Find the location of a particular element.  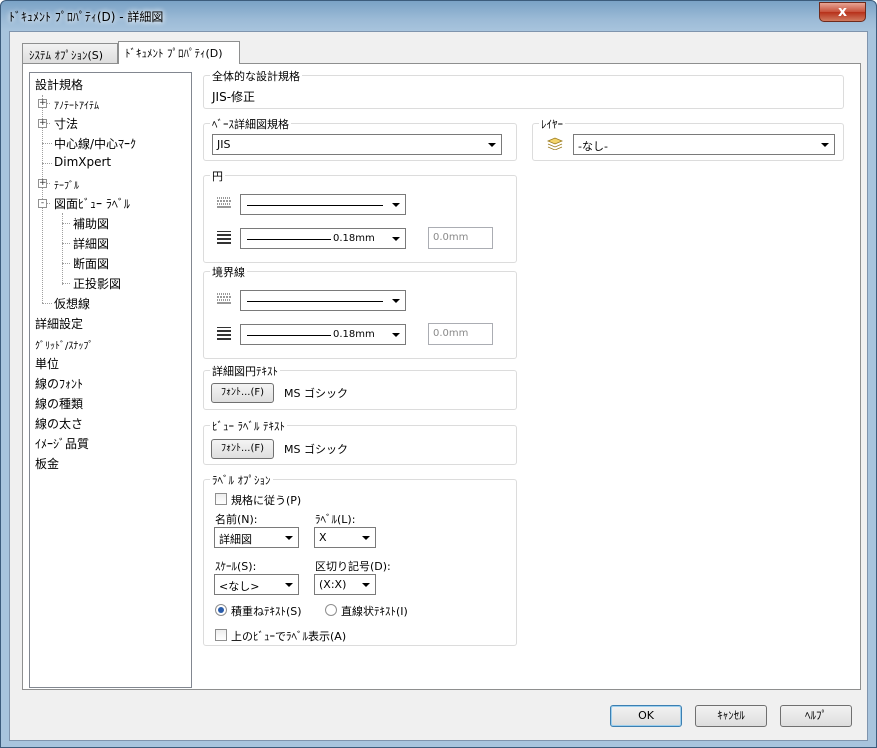

window-title: ﾄﾞｷｭﾒﾝﾄ ﾌﾟﾛﾊﾟﾃｨ(D) - 詳細図 is located at coordinates (86, 17).